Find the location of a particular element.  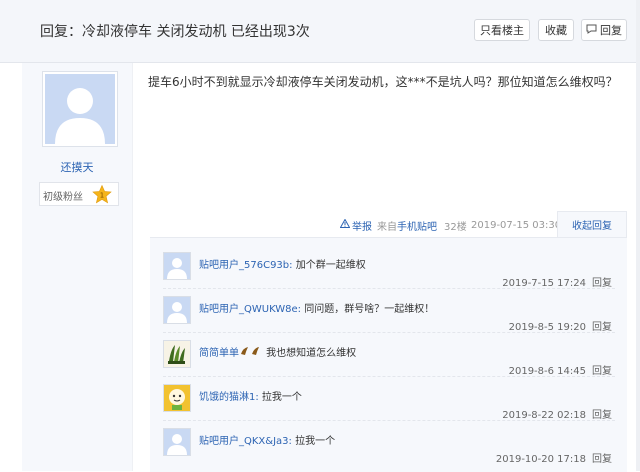

level-star-icon: 1 is located at coordinates (102, 195).